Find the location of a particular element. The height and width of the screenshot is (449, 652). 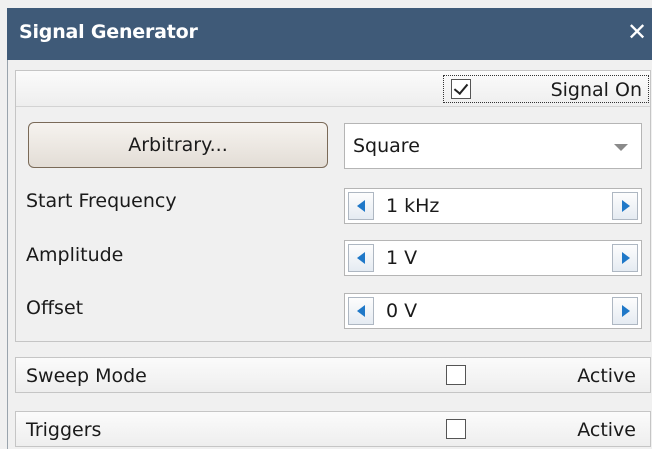

sweep-mode-label: Sweep Mode is located at coordinates (86, 376).